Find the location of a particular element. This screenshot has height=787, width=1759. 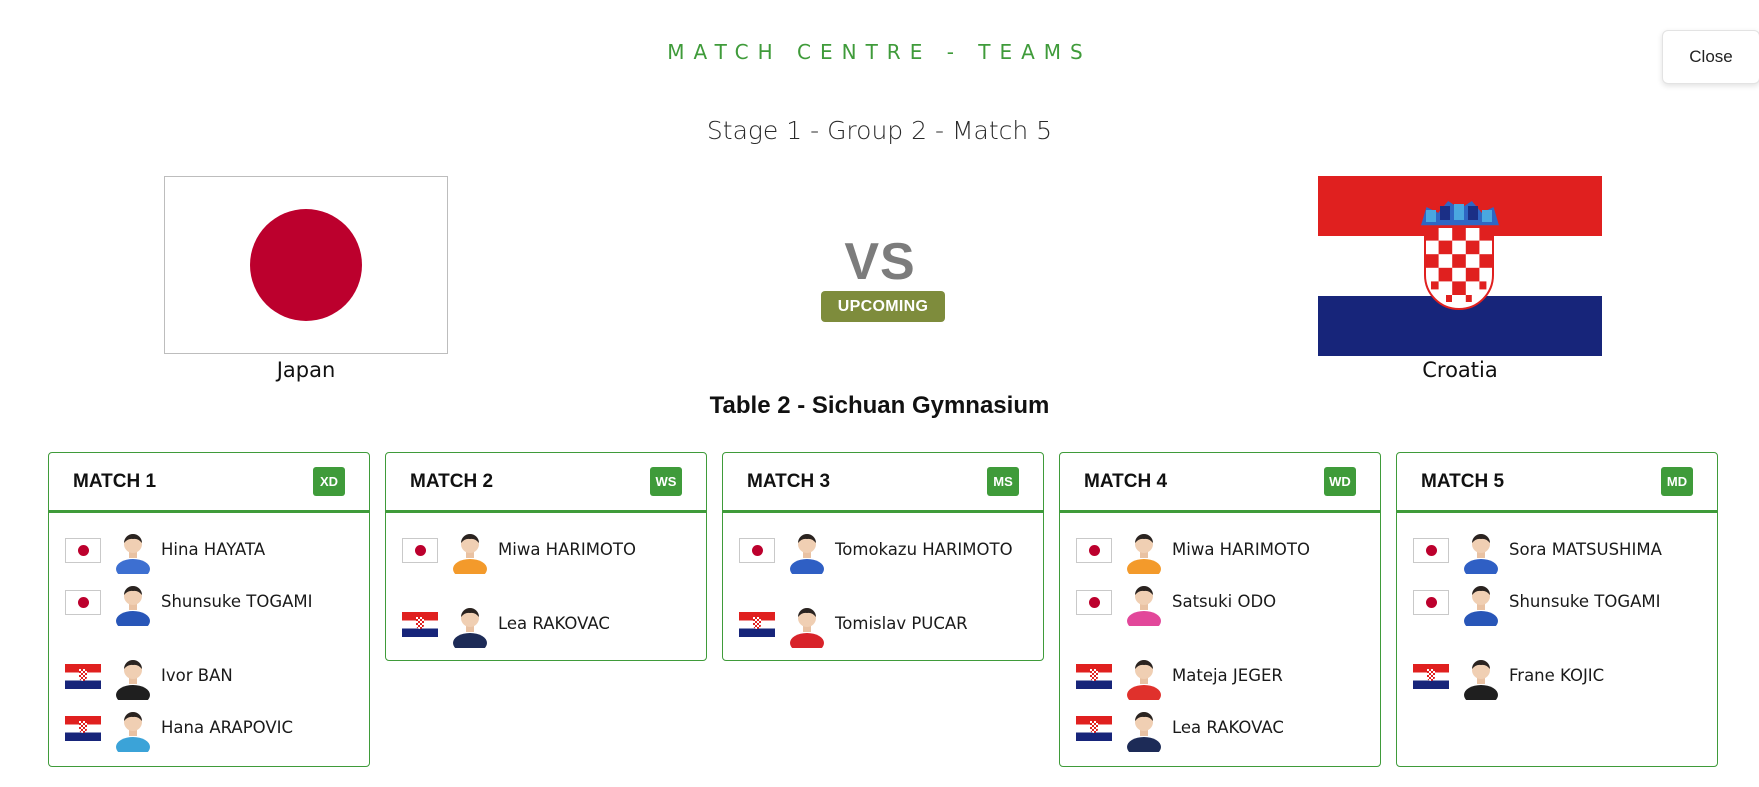

match-type-badge: MD is located at coordinates (1677, 481).